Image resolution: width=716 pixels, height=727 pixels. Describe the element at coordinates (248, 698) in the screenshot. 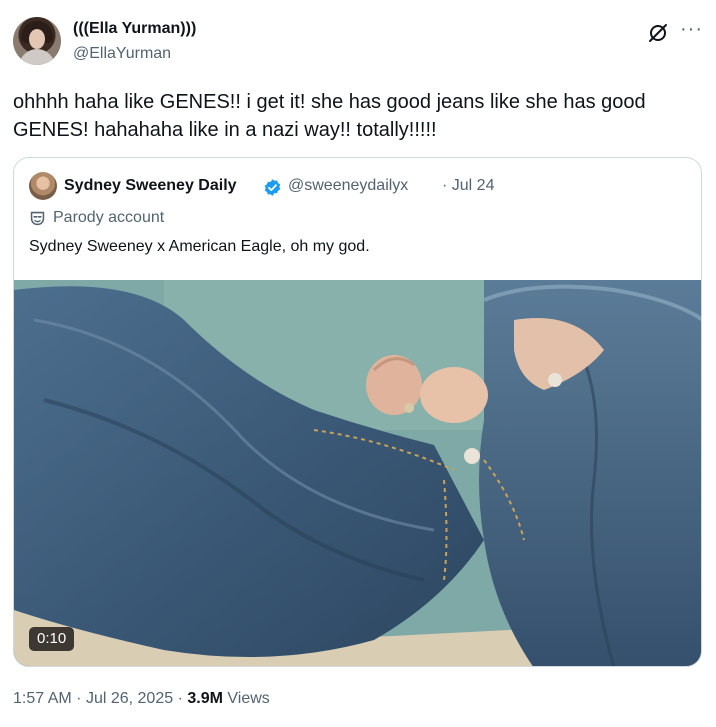

I see `views-label: Views` at that location.